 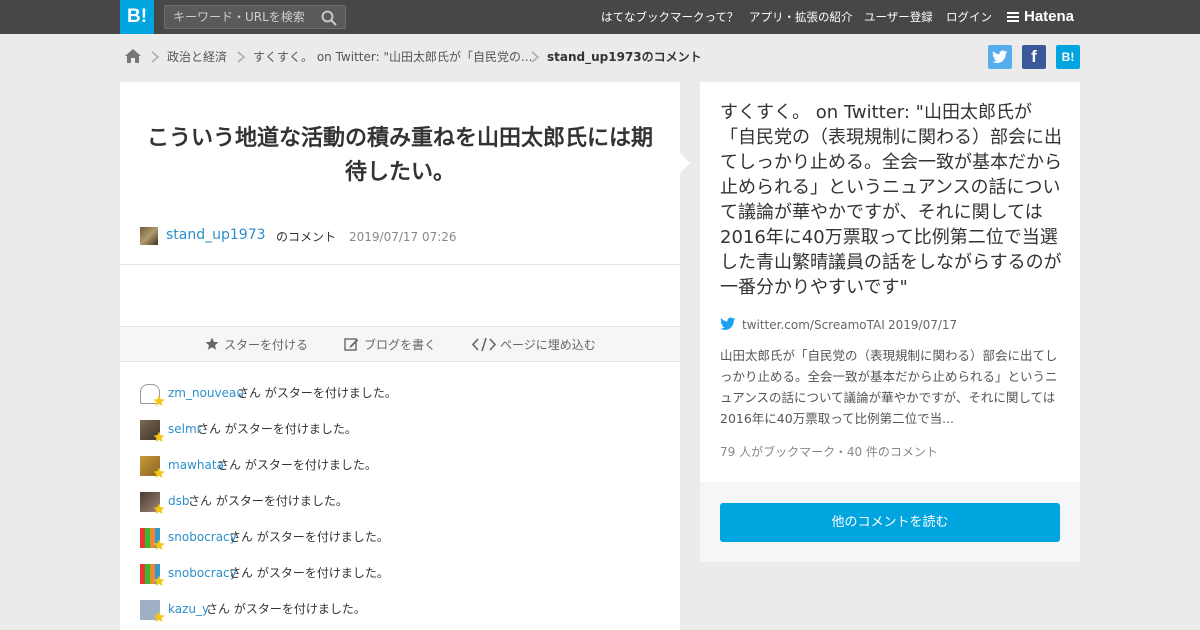 I want to click on entry-date: 2019/07/17, so click(x=923, y=325).